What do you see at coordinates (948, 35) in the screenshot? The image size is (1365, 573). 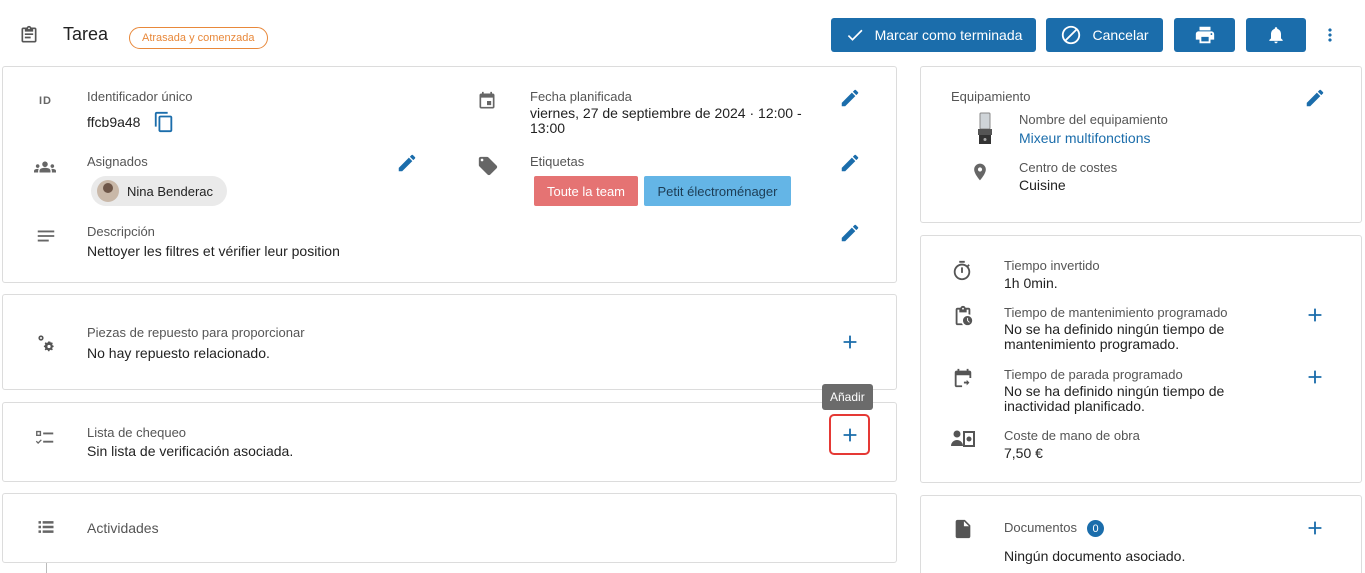 I see `mark-done-label: Marcar como terminada` at bounding box center [948, 35].